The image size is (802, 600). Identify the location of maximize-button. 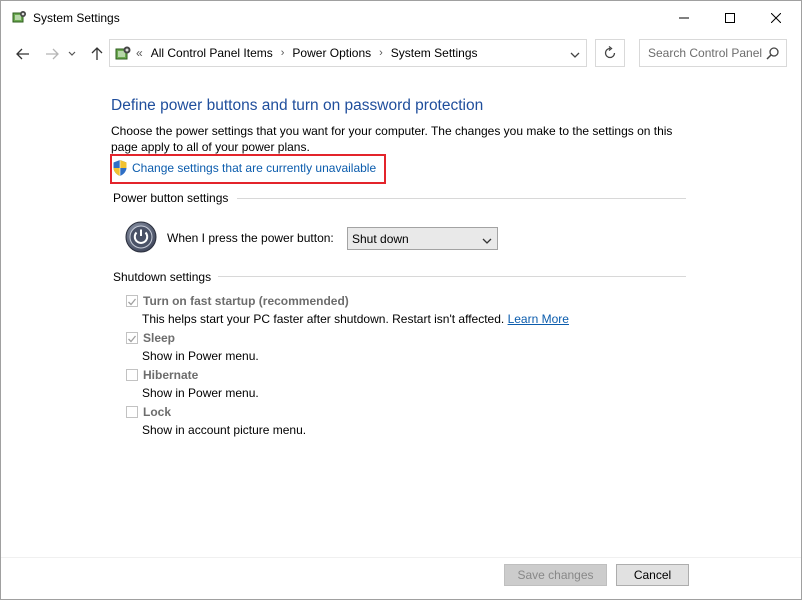
(730, 18).